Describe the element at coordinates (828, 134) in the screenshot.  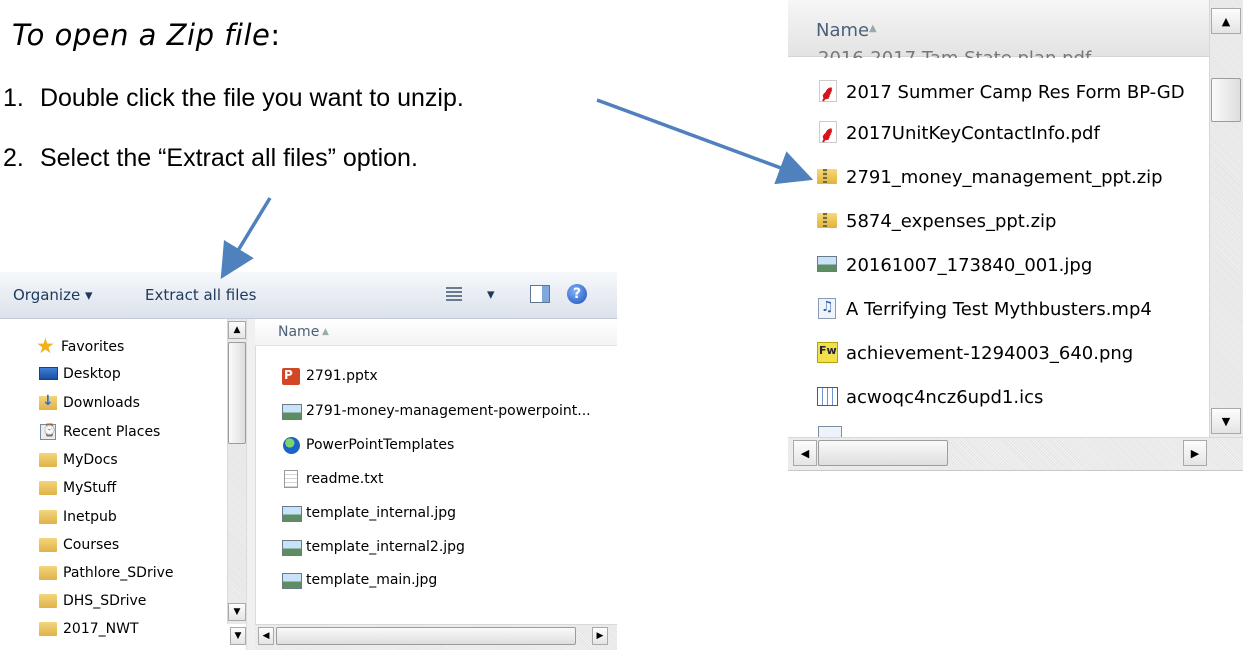
I see `pdf-icon: ⸙` at that location.